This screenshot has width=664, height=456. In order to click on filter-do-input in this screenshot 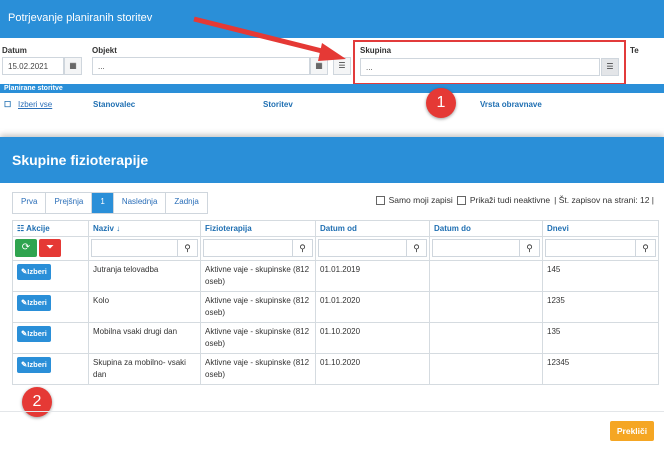, I will do `click(476, 248)`.